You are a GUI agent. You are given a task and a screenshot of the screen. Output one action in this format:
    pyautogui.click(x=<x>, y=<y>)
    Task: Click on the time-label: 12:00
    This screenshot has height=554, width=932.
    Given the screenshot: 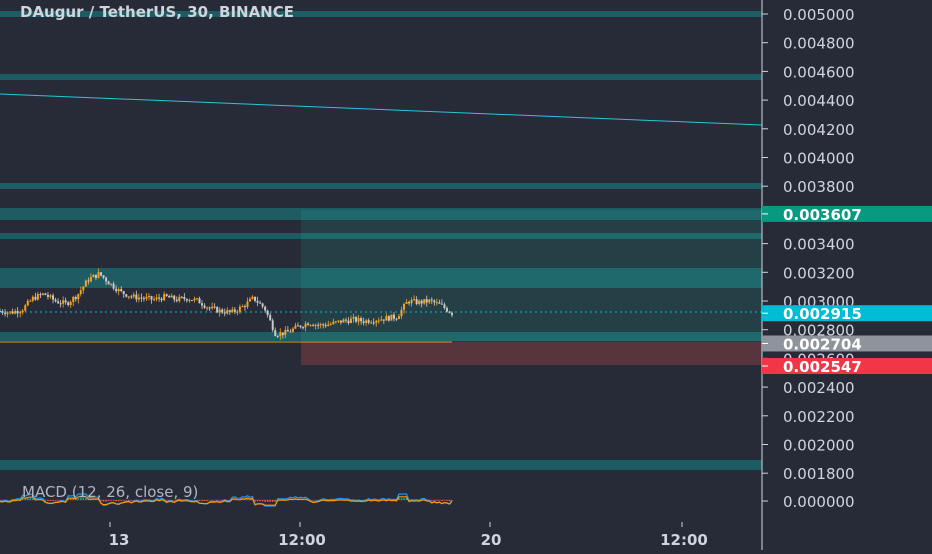 What is the action you would take?
    pyautogui.click(x=684, y=540)
    